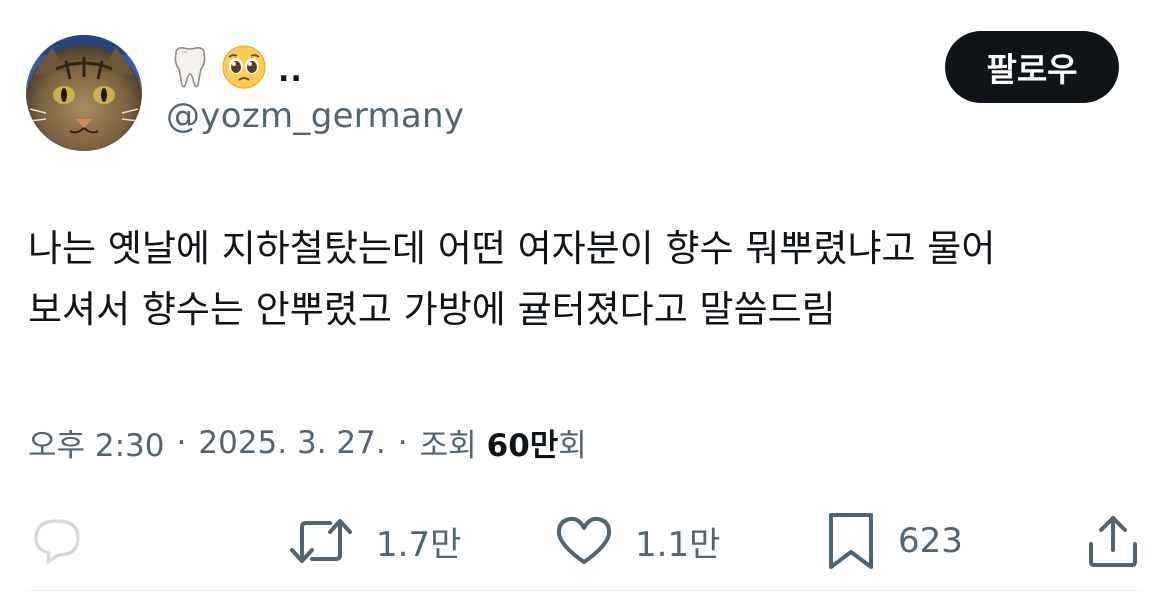 The width and height of the screenshot is (1170, 598). Describe the element at coordinates (374, 541) in the screenshot. I see `retweet-button: 1.7만` at that location.